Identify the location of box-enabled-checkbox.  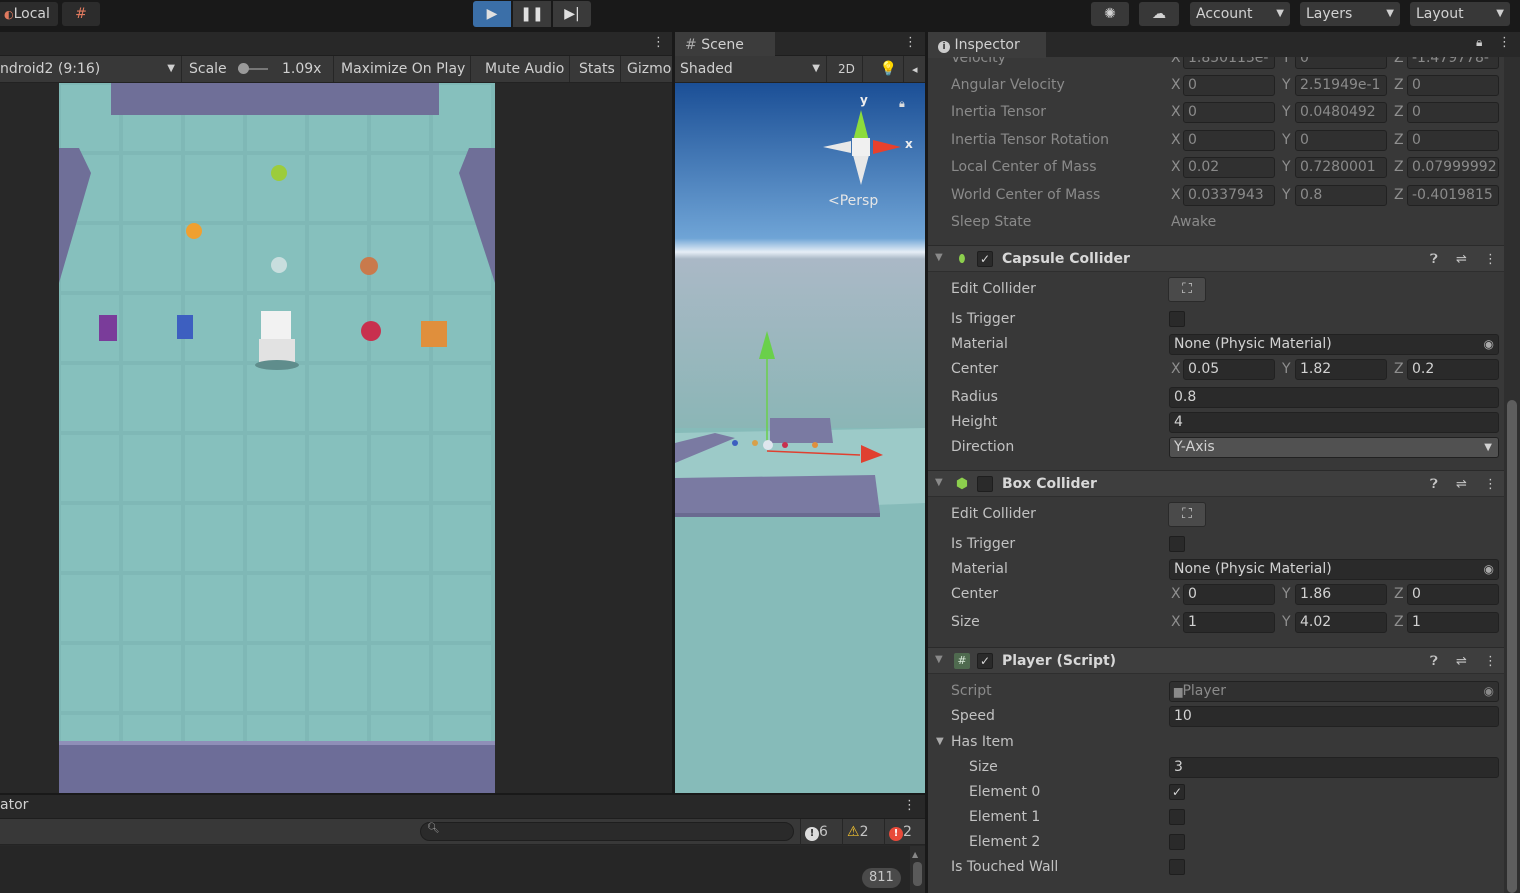
(985, 484).